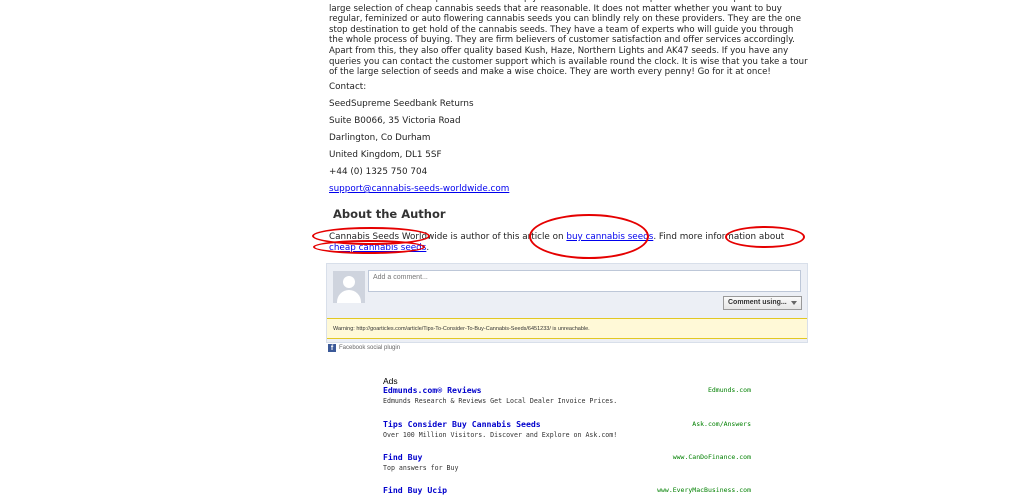  Describe the element at coordinates (377, 248) in the screenshot. I see `cheap-cannabis-seeds-link: cheap cannabis seeds` at that location.